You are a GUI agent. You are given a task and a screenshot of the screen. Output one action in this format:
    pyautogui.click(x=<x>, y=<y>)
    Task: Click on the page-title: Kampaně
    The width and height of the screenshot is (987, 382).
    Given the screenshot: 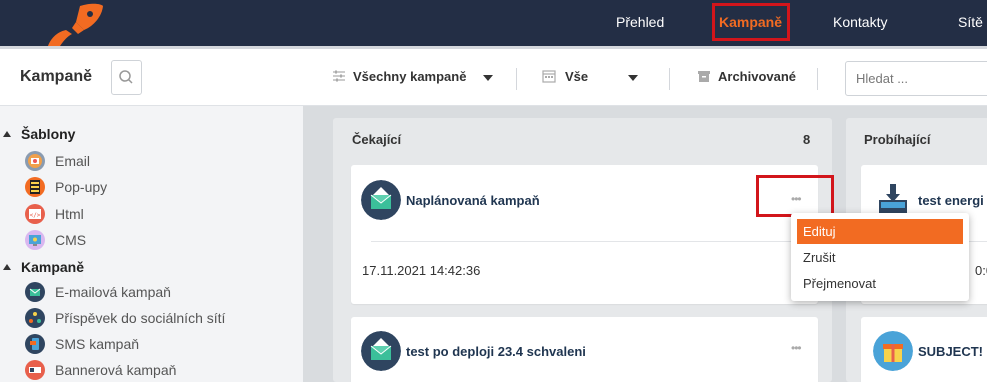 What is the action you would take?
    pyautogui.click(x=56, y=76)
    